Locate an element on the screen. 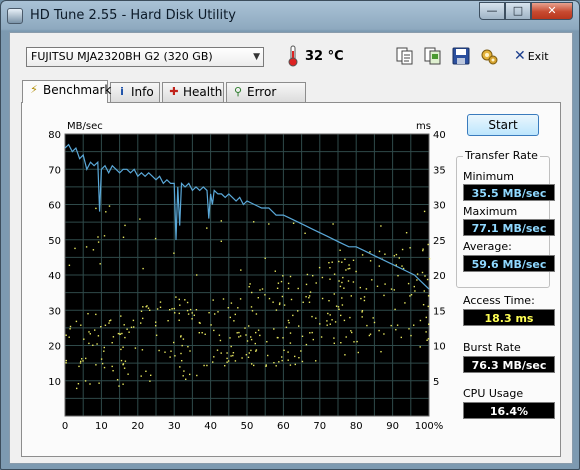  minimum-value: 35.5 MB/sec is located at coordinates (509, 192).